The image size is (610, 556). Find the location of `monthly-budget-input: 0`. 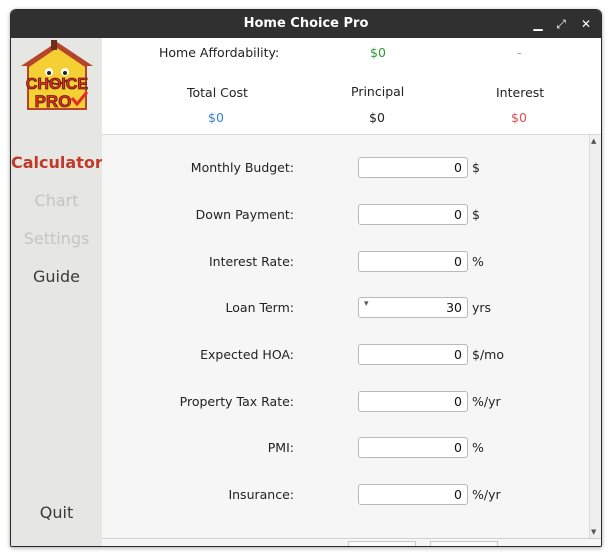

monthly-budget-input: 0 is located at coordinates (413, 167).